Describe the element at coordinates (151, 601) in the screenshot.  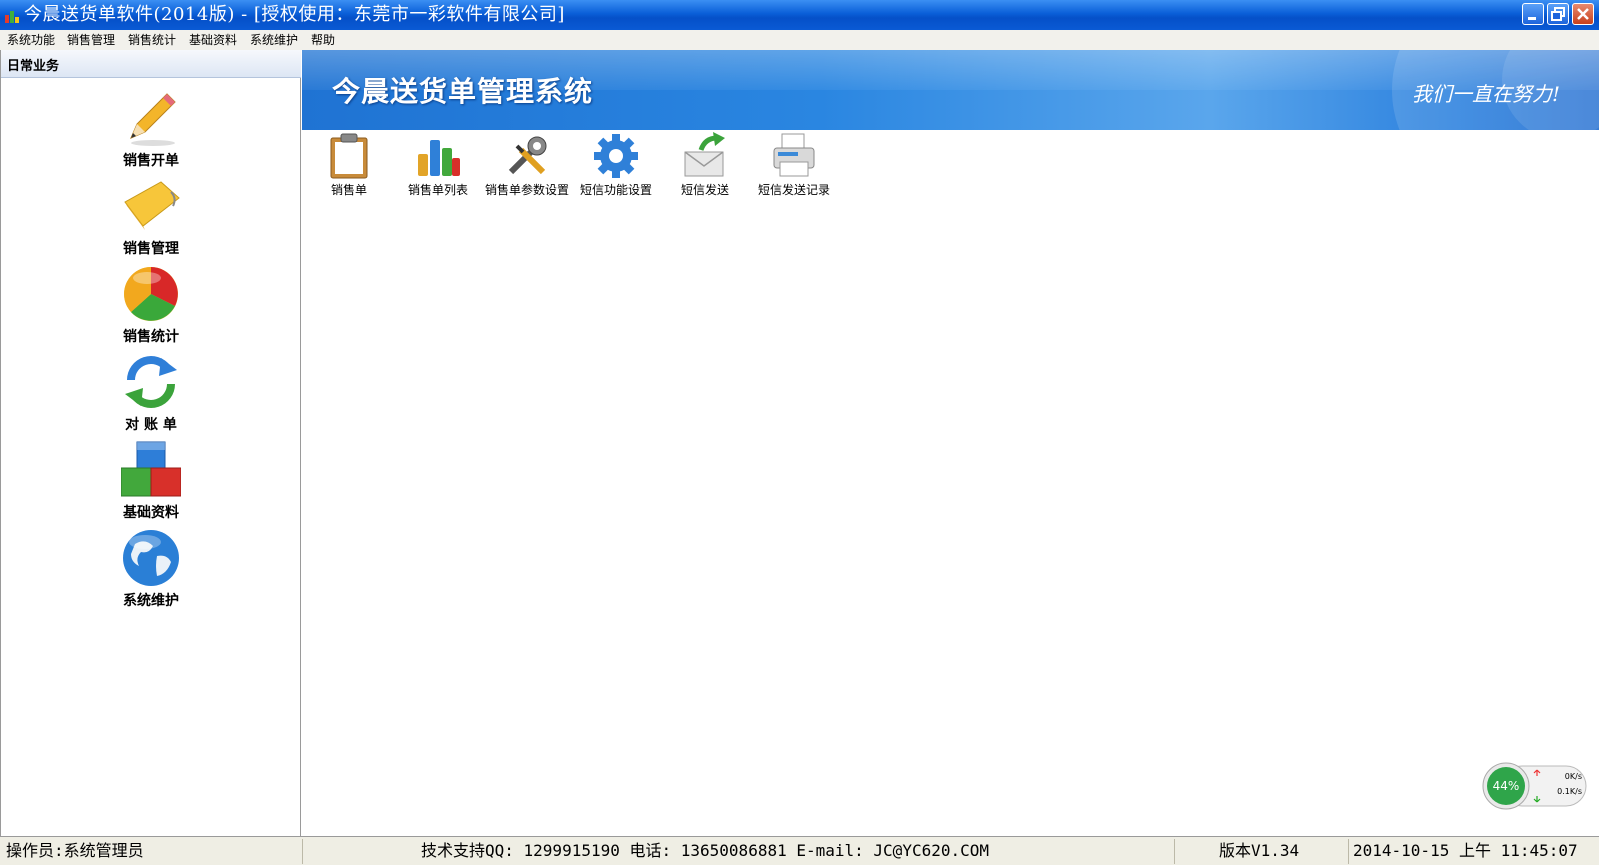
I see `nav-label: 系统维护` at that location.